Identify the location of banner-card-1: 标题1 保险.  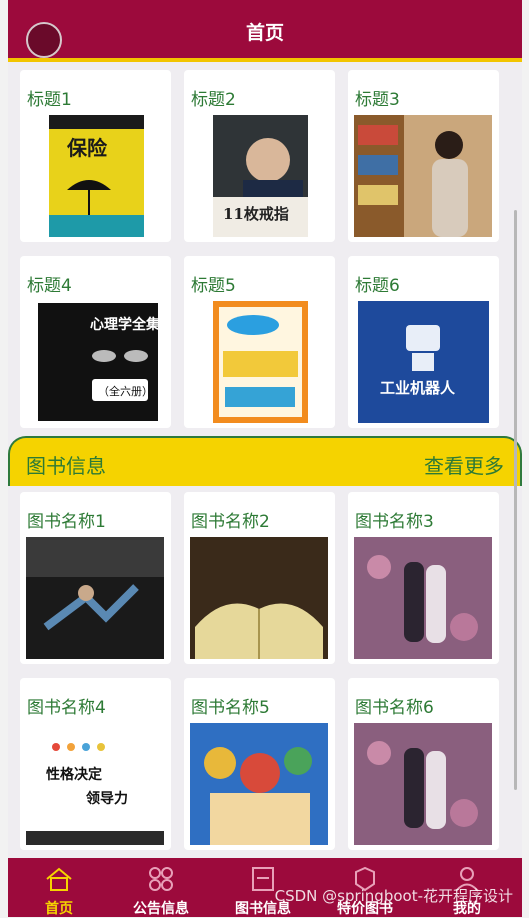
(95, 156).